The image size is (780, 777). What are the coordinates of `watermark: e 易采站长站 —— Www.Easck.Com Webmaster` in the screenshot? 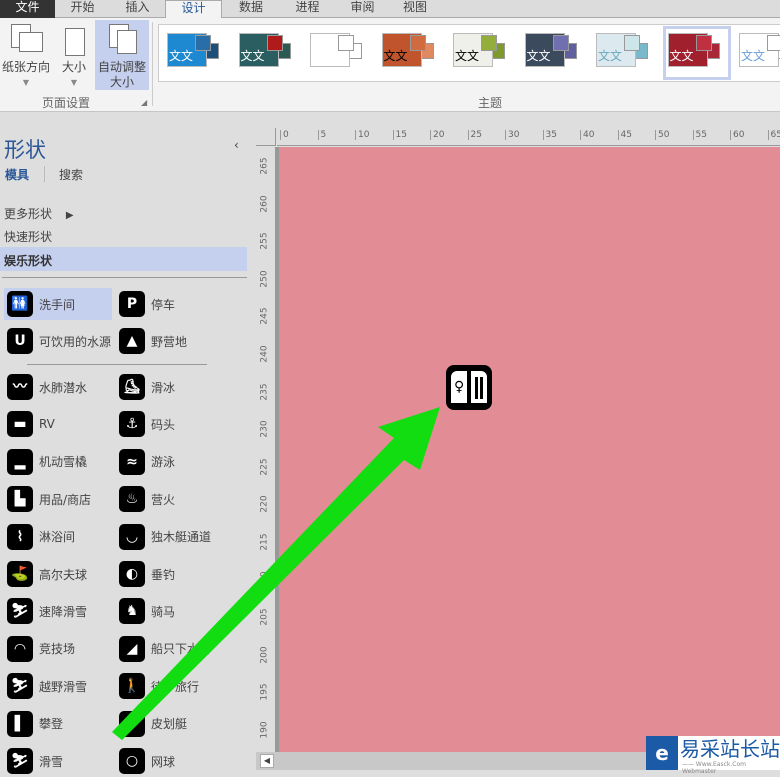 It's located at (713, 753).